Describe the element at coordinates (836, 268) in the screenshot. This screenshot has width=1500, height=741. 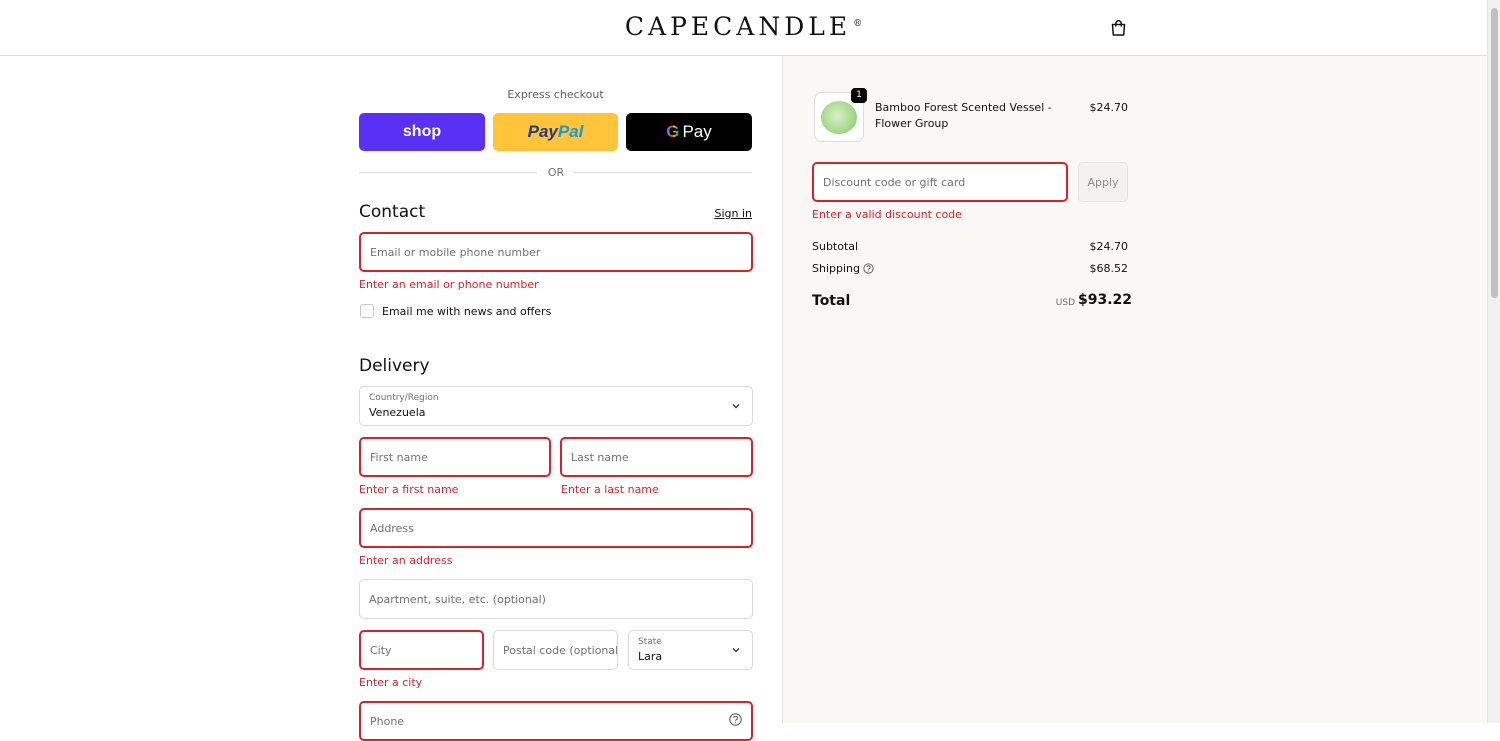
I see `shipping-label: Shipping` at that location.